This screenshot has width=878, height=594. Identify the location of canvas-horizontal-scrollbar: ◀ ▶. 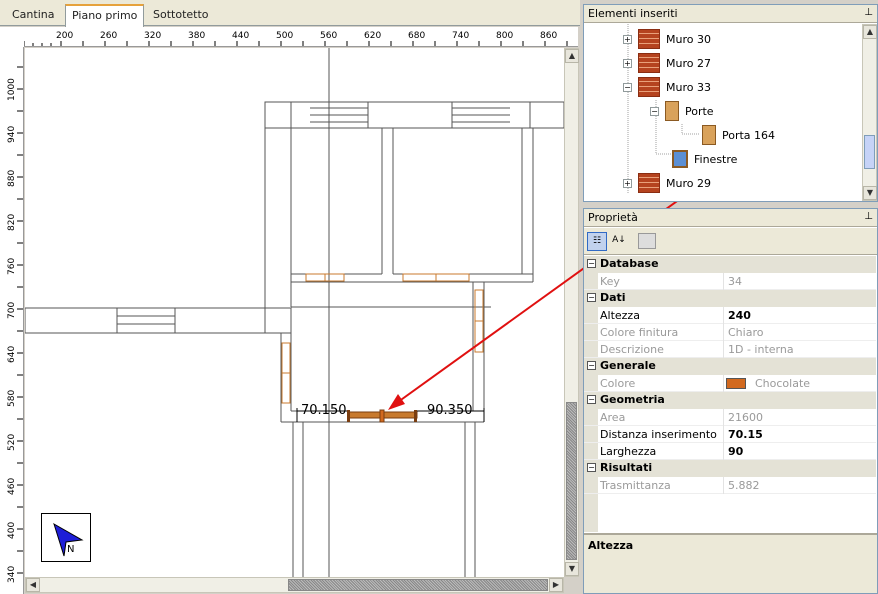
(294, 585).